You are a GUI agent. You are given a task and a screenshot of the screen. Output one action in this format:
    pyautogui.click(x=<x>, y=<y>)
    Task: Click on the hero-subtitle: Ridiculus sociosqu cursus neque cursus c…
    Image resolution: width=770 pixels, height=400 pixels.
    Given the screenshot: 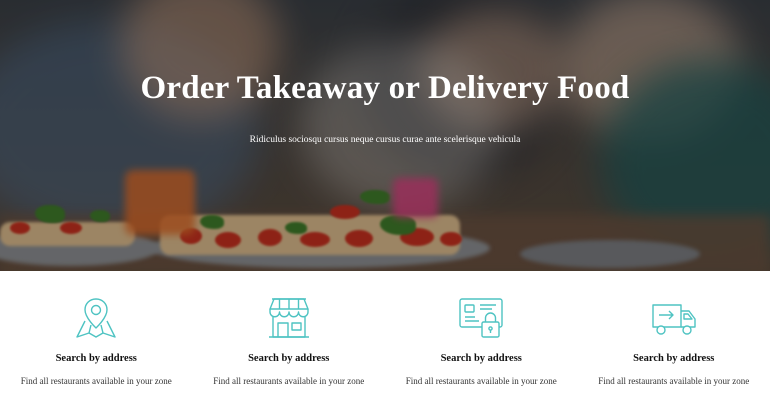 What is the action you would take?
    pyautogui.click(x=385, y=140)
    